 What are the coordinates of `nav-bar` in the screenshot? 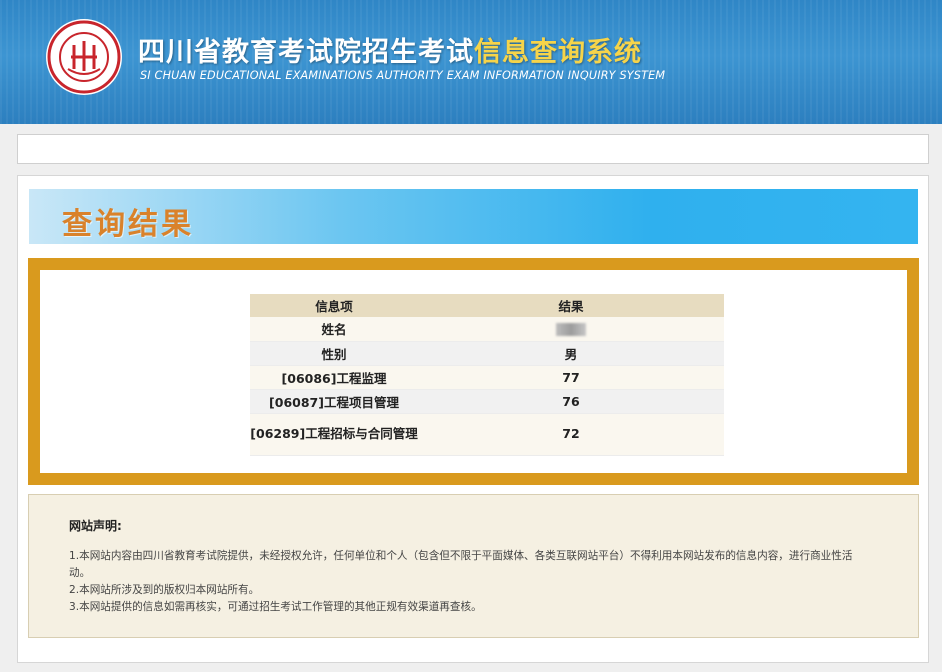 It's located at (473, 149).